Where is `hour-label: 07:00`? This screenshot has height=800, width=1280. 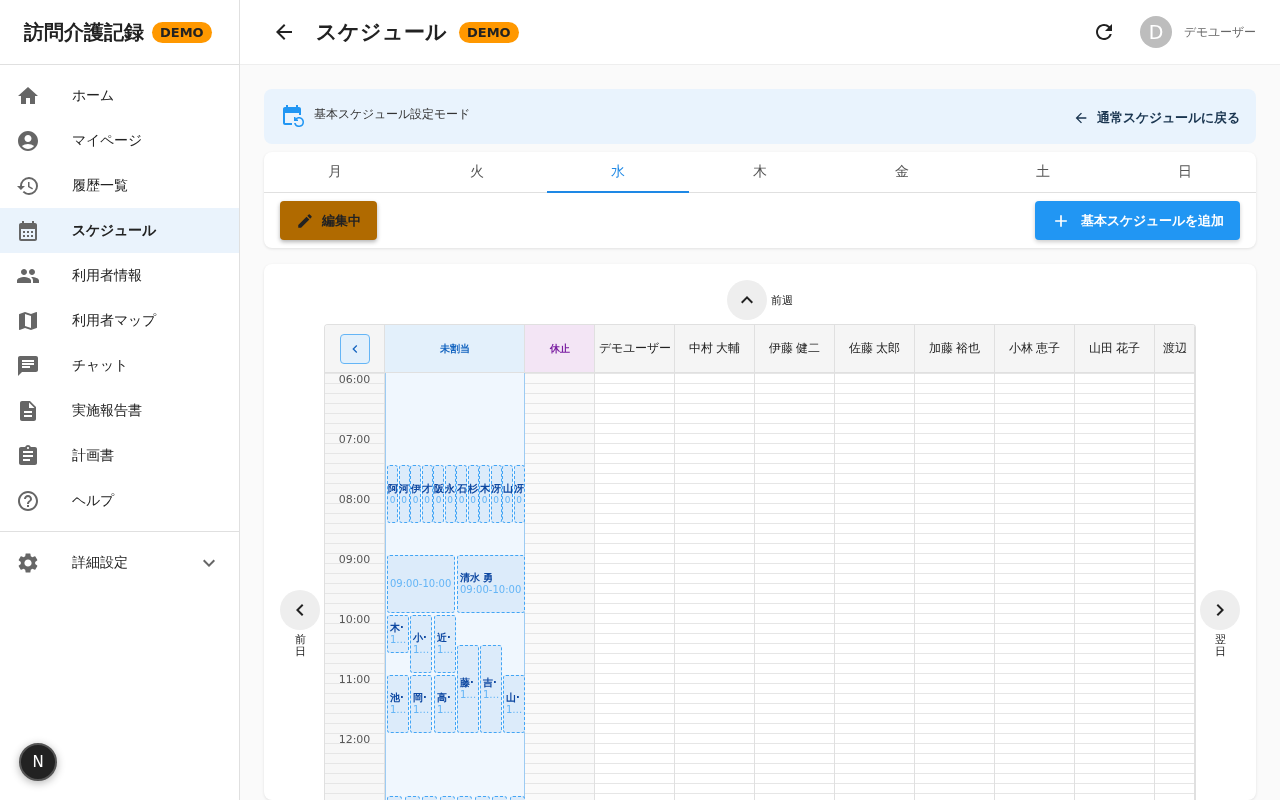 hour-label: 07:00 is located at coordinates (354, 440).